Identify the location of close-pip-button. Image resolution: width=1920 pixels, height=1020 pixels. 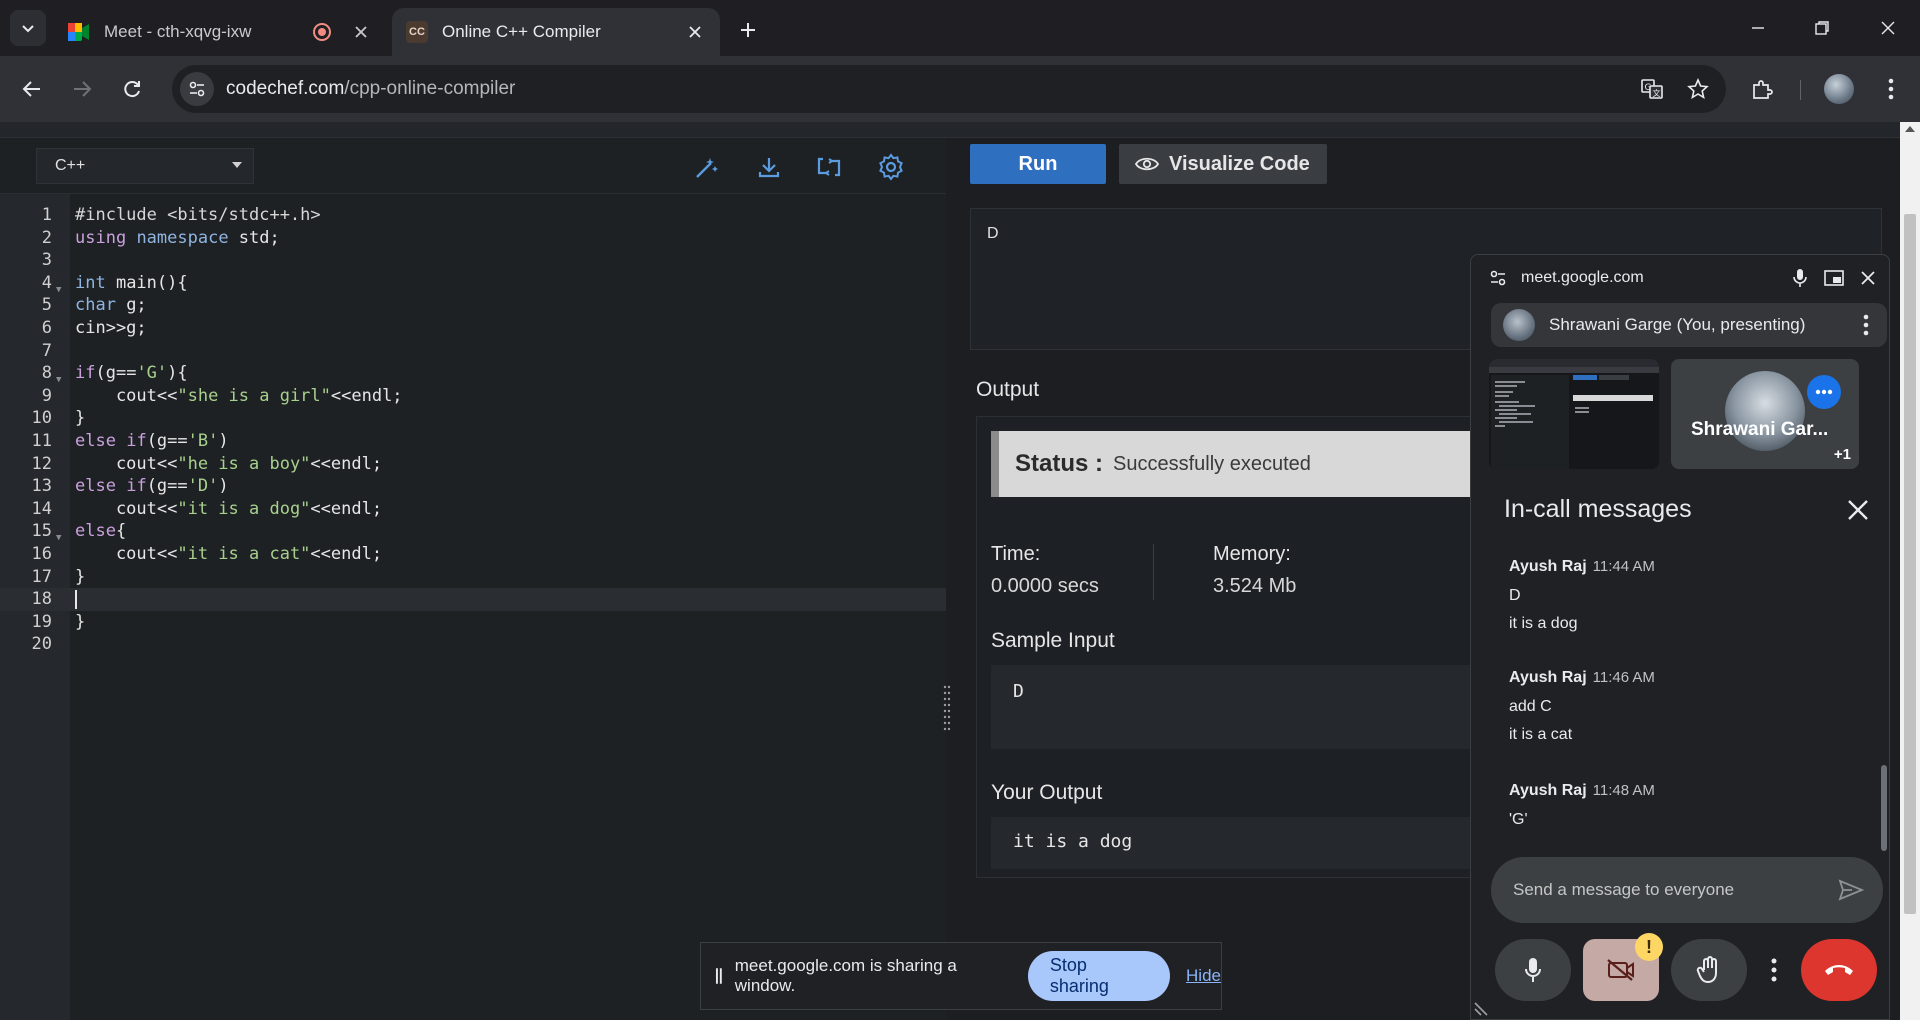
(1868, 278).